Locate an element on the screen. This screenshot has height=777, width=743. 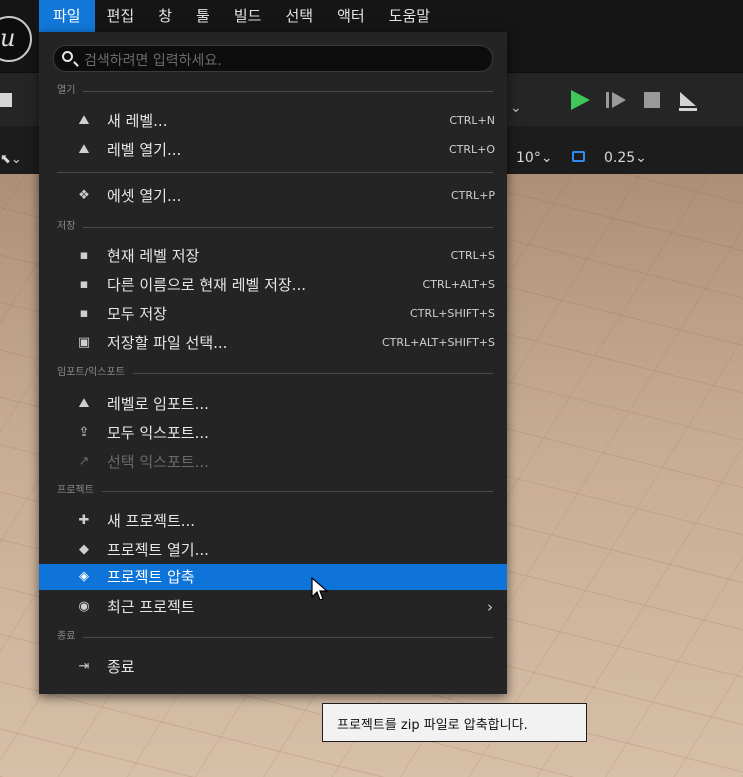
section-exit: 종료 is located at coordinates (275, 637).